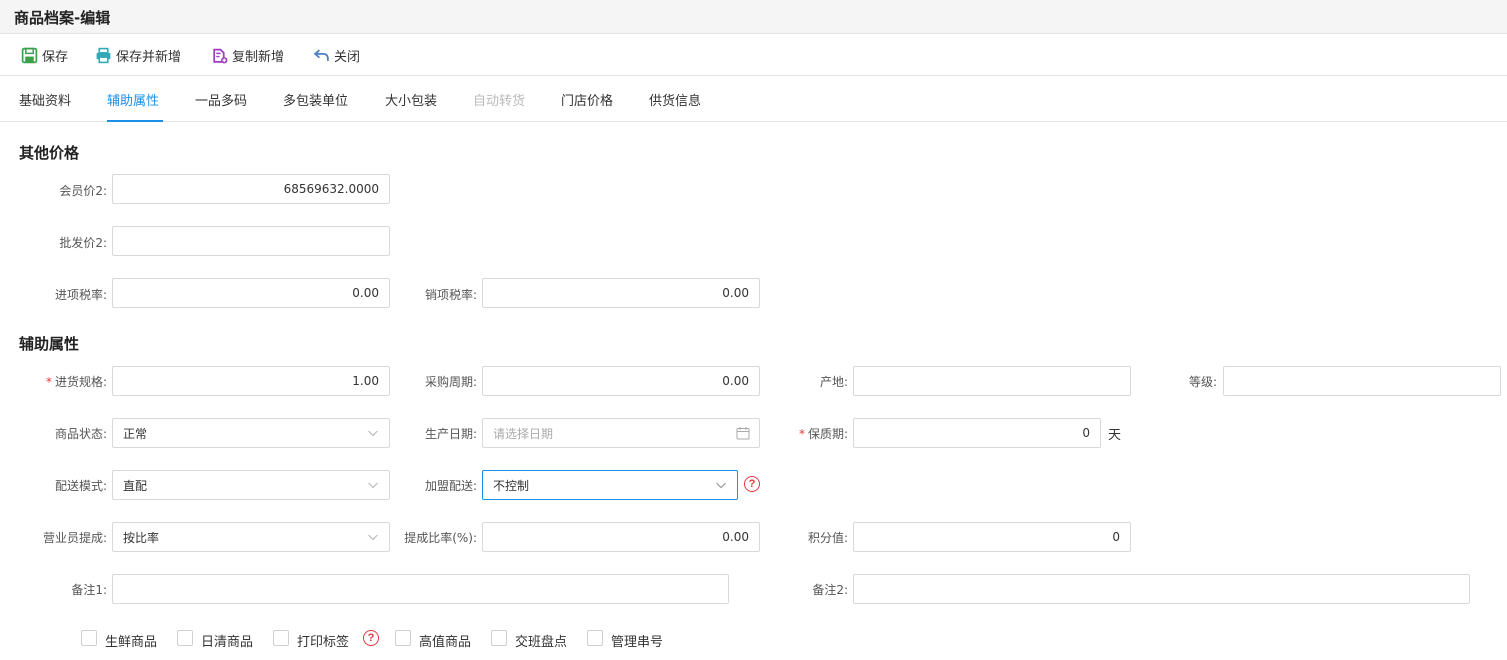 The image size is (1507, 660). I want to click on tab-bar: 基础资料 辅助属性 一品多码 多包装单位 大小包装 自动转货 门店价格 供货信息, so click(753, 99).